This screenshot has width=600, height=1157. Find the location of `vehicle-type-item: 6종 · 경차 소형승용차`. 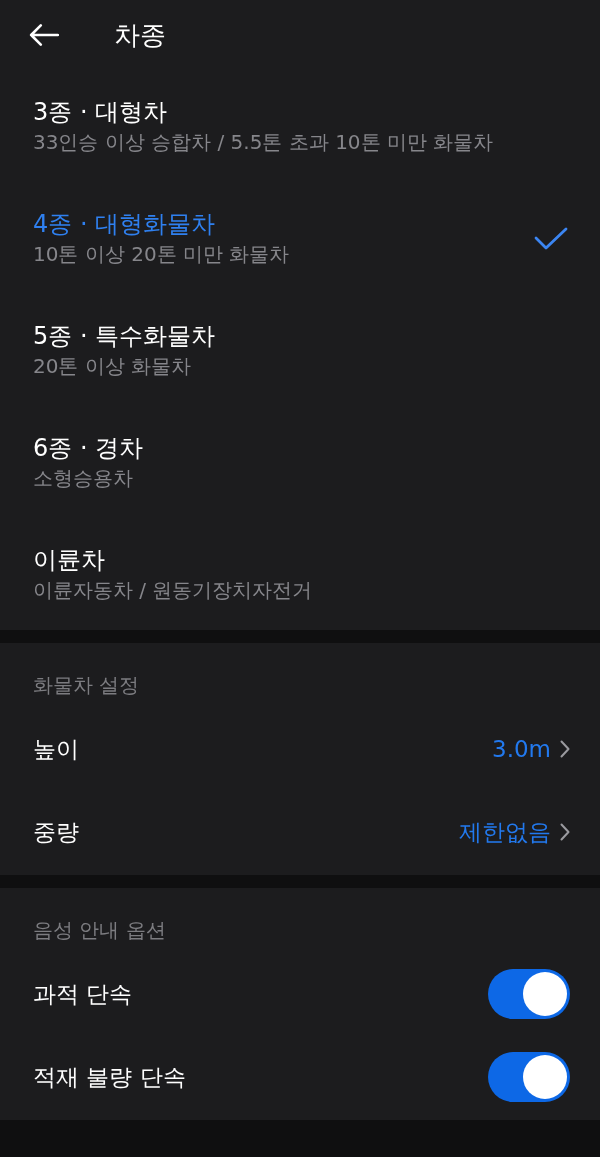

vehicle-type-item: 6종 · 경차 소형승용차 is located at coordinates (300, 462).